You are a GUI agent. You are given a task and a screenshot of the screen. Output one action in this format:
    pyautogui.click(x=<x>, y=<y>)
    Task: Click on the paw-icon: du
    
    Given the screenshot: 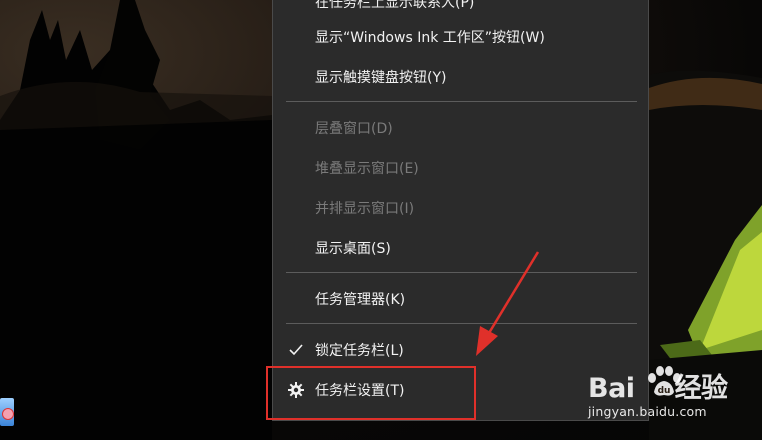 What is the action you would take?
    pyautogui.click(x=664, y=381)
    